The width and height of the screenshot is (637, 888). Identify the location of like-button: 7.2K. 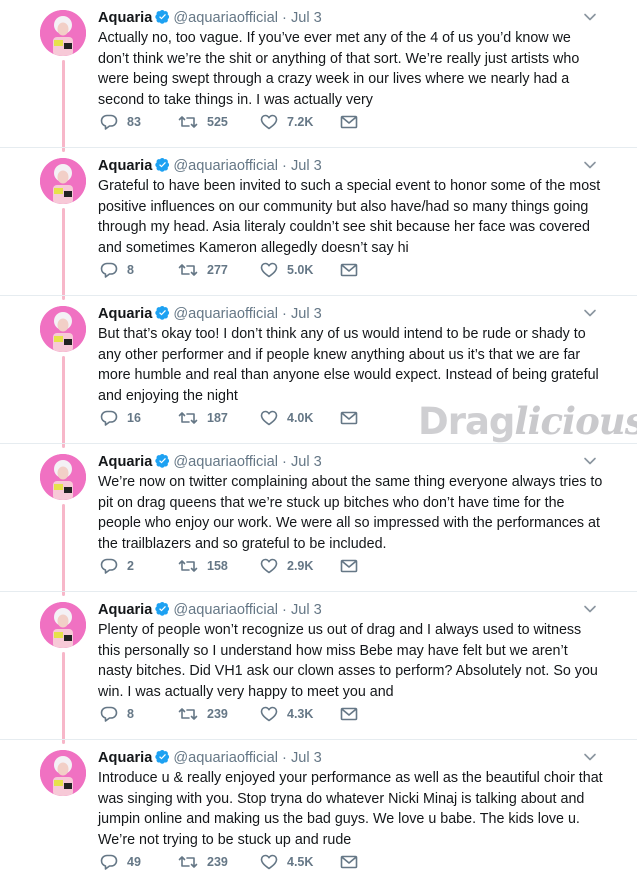
(286, 122).